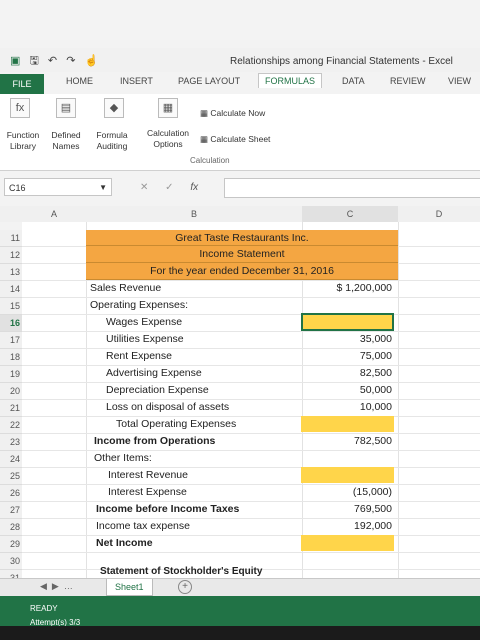 The width and height of the screenshot is (480, 640). I want to click on line-label: Interest Expense, so click(147, 492).